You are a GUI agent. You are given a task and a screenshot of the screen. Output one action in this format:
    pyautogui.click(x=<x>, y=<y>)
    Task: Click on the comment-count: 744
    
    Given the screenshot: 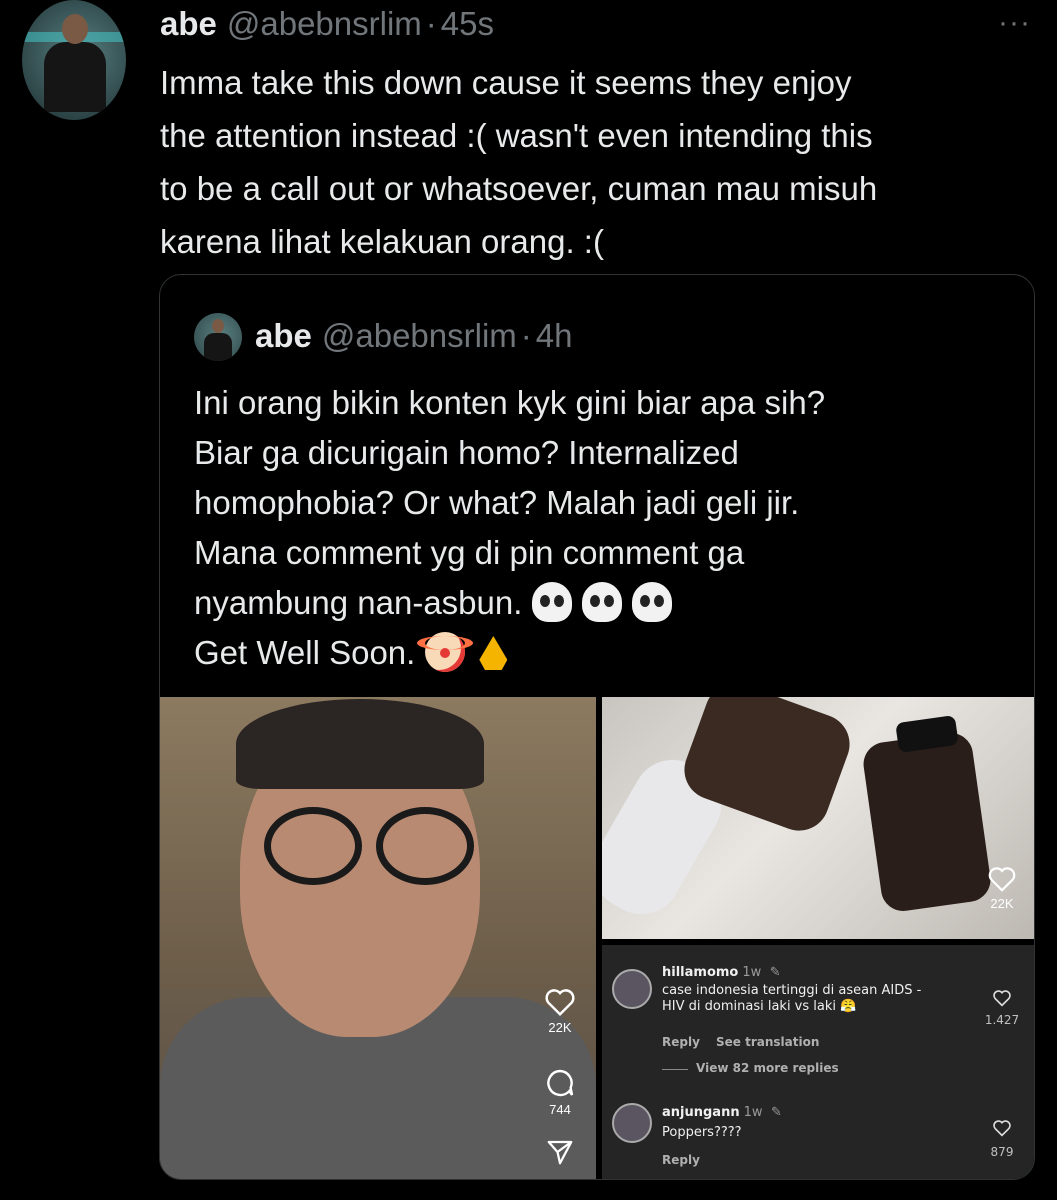 What is the action you would take?
    pyautogui.click(x=560, y=1109)
    